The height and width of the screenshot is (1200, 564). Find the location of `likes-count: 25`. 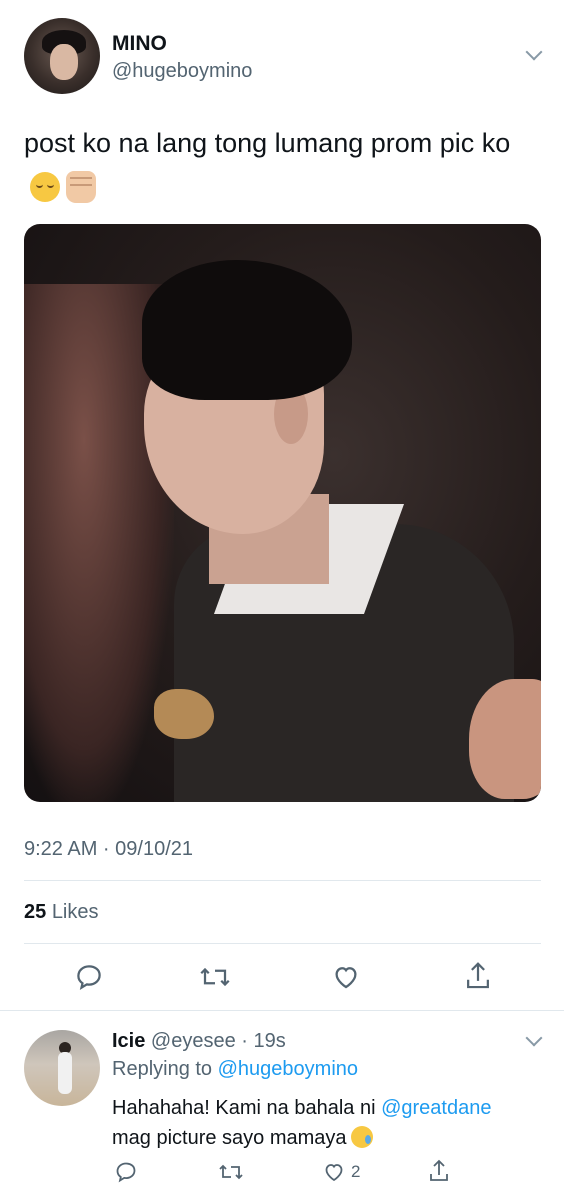

likes-count: 25 is located at coordinates (35, 912).